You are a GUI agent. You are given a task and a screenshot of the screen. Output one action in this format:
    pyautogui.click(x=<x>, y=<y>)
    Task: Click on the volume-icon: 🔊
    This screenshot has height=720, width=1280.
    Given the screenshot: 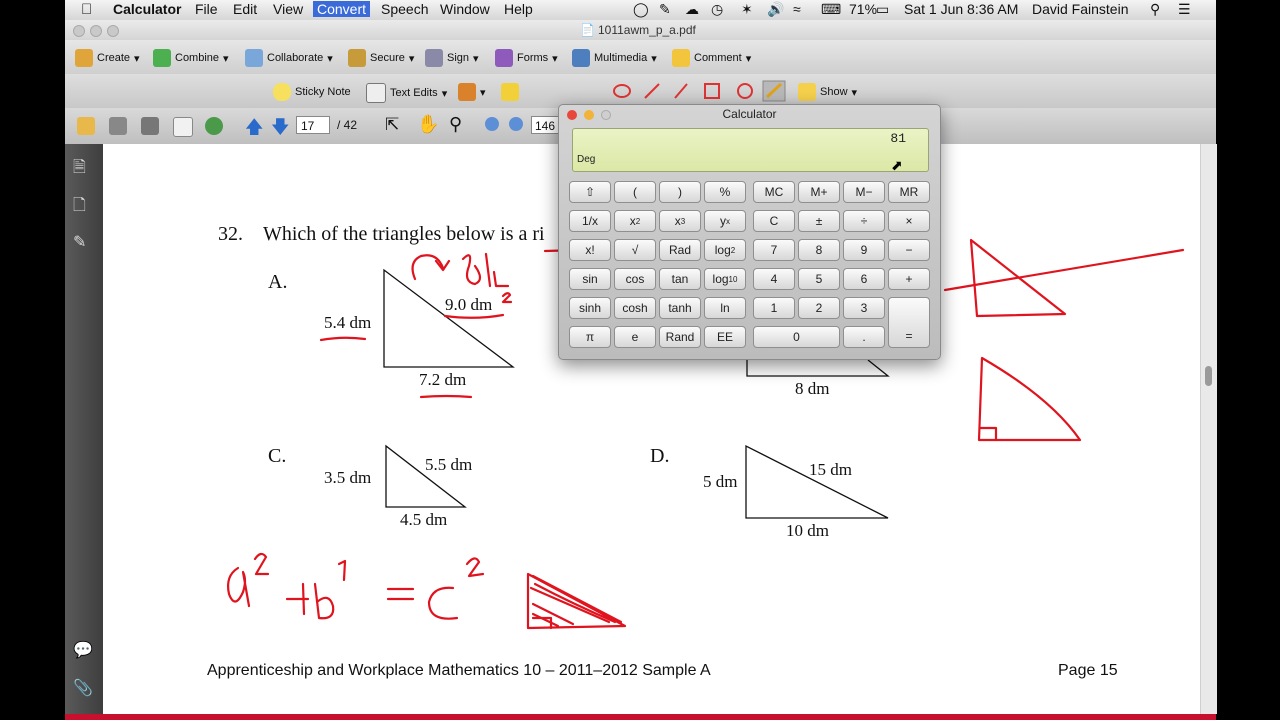 What is the action you would take?
    pyautogui.click(x=775, y=9)
    